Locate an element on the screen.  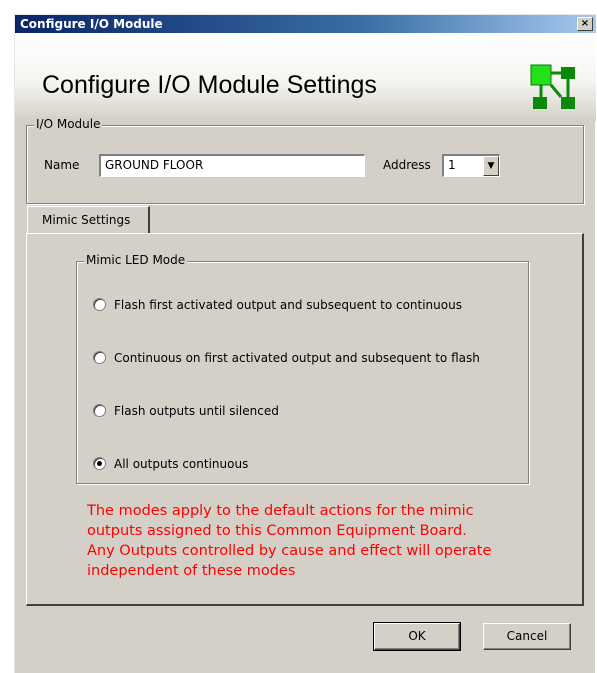
radio-button-selected is located at coordinates (99, 463).